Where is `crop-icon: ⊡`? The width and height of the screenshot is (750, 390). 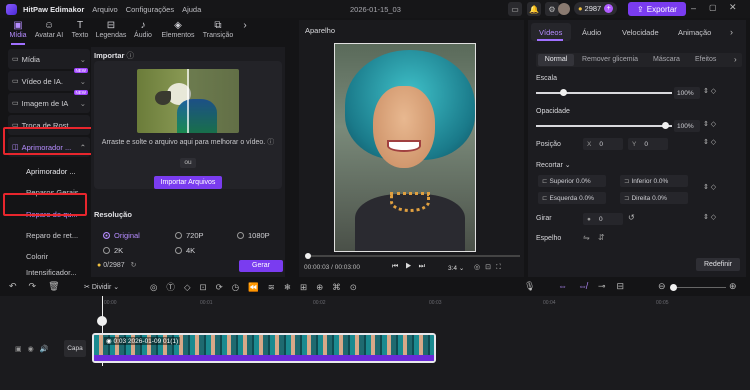
crop-icon: ⊡ is located at coordinates (490, 267).